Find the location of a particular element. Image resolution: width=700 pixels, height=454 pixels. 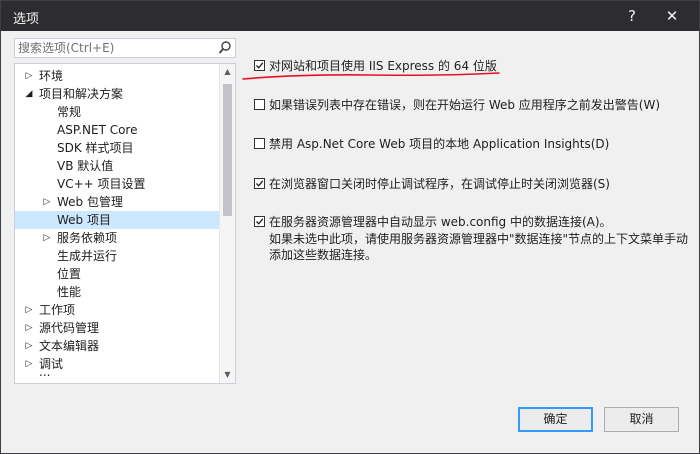

window-title: 选项 is located at coordinates (26, 19).